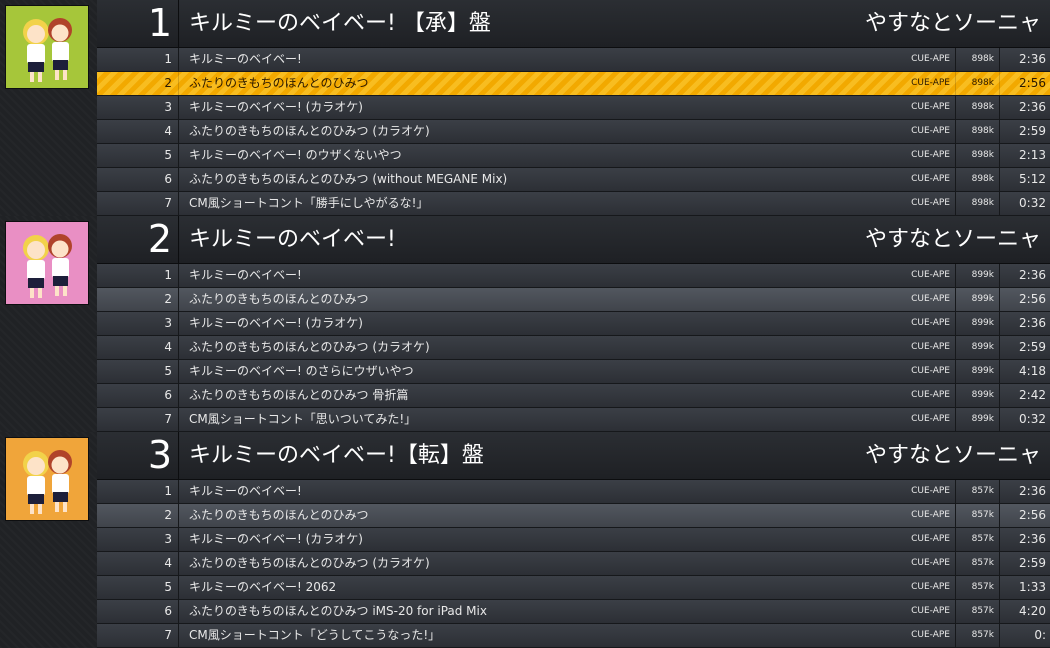  What do you see at coordinates (573, 276) in the screenshot?
I see `track-row: 1 キルミーのベイベー! CUE-APE 899k 2:36` at bounding box center [573, 276].